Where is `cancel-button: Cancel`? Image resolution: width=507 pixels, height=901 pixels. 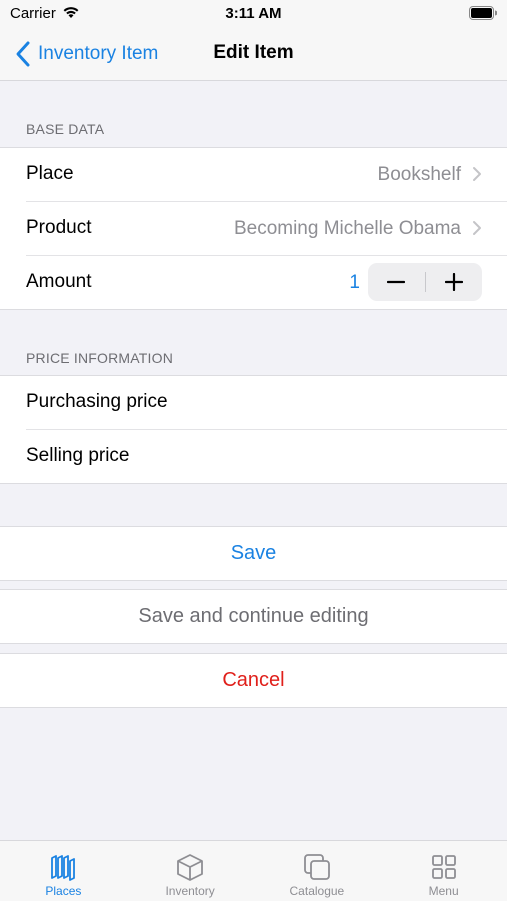
cancel-button: Cancel is located at coordinates (253, 680).